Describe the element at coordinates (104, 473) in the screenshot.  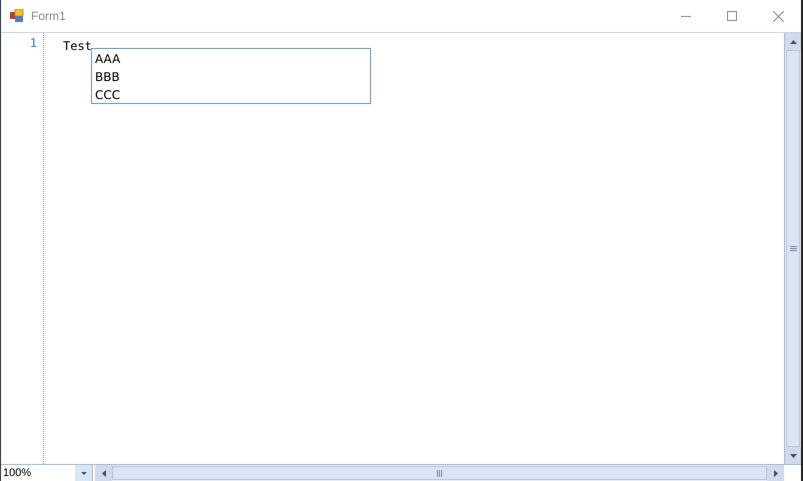
I see `scroll-left-icon` at that location.